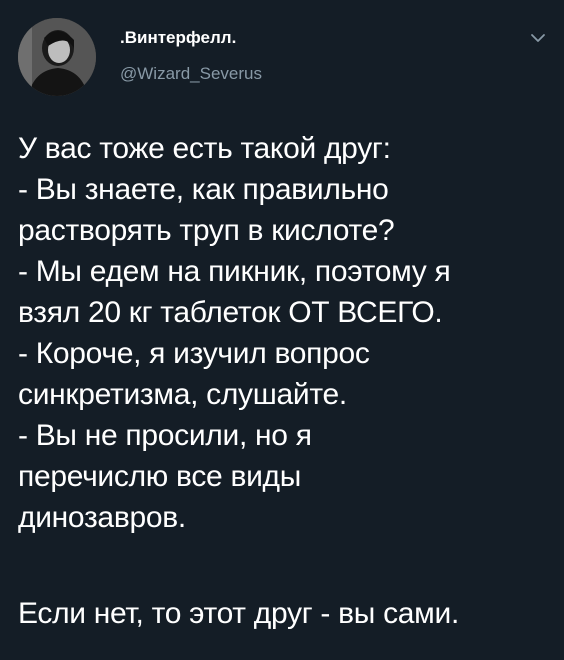 Image resolution: width=564 pixels, height=660 pixels. I want to click on tweet-line: У вас тоже есть такой друг:, so click(204, 148).